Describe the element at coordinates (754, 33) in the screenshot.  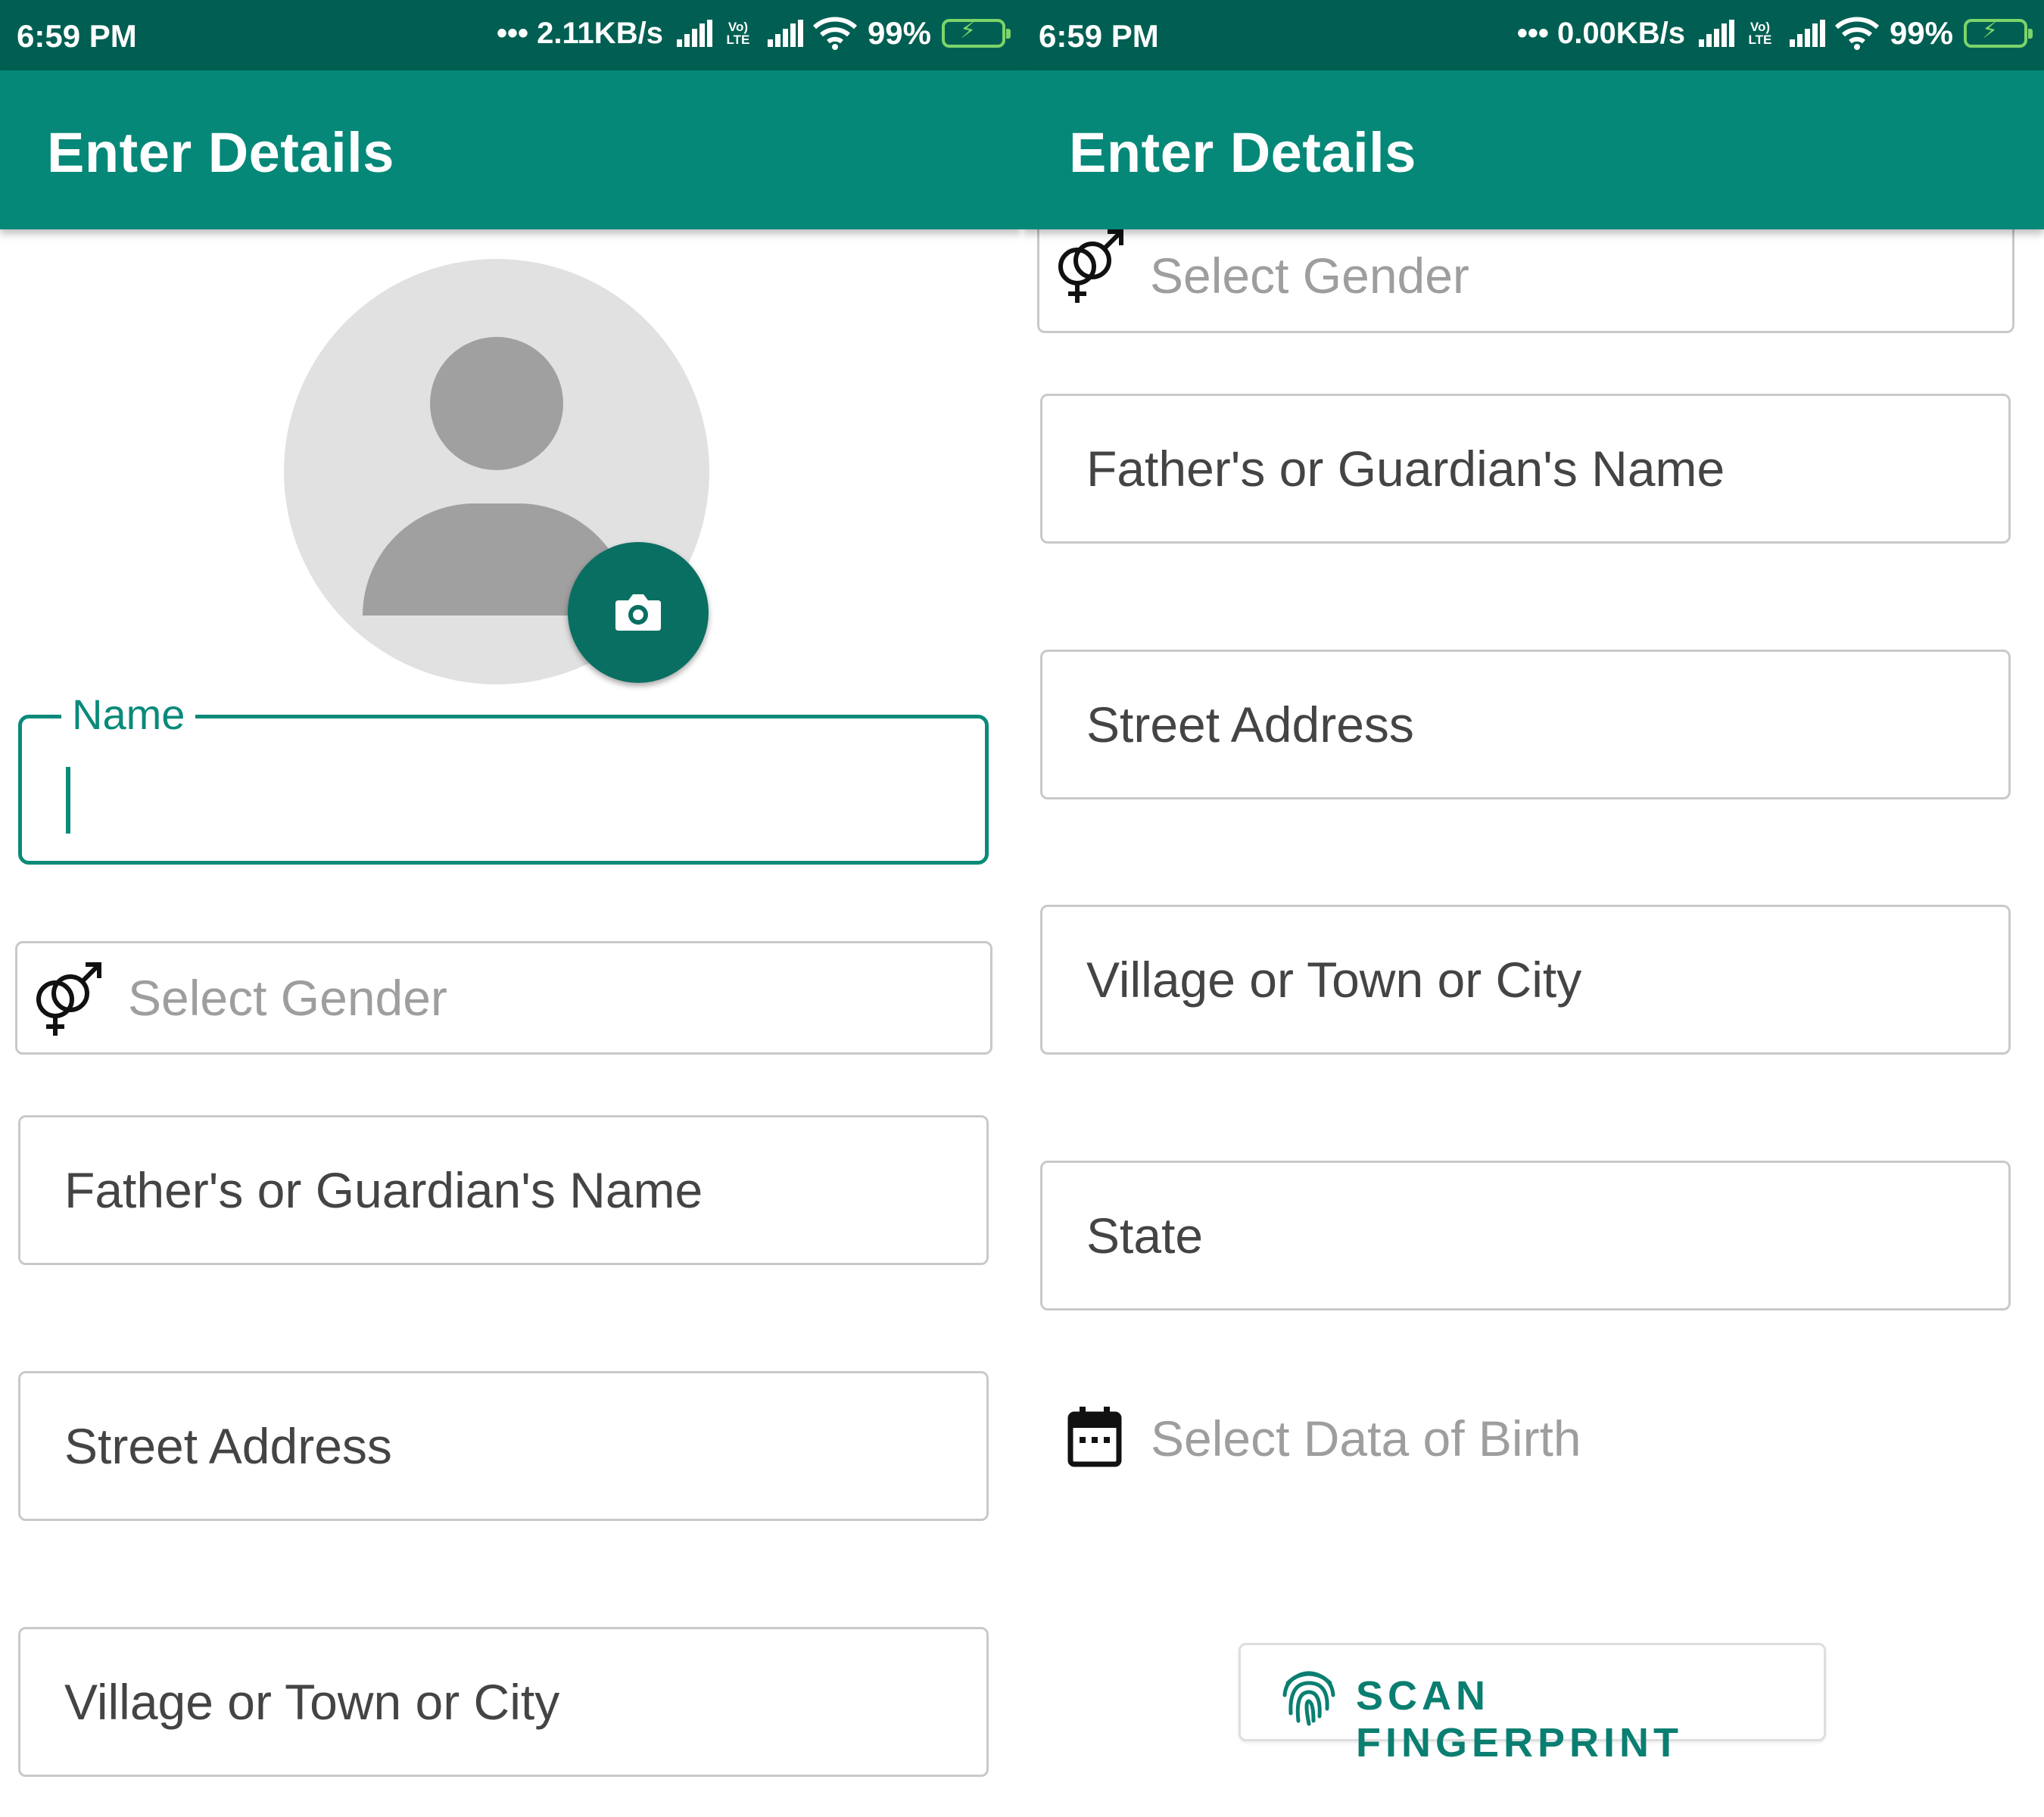
I see `status-indicators: ••• 2.11KB/s Vo) LTE 99% ⚡` at that location.